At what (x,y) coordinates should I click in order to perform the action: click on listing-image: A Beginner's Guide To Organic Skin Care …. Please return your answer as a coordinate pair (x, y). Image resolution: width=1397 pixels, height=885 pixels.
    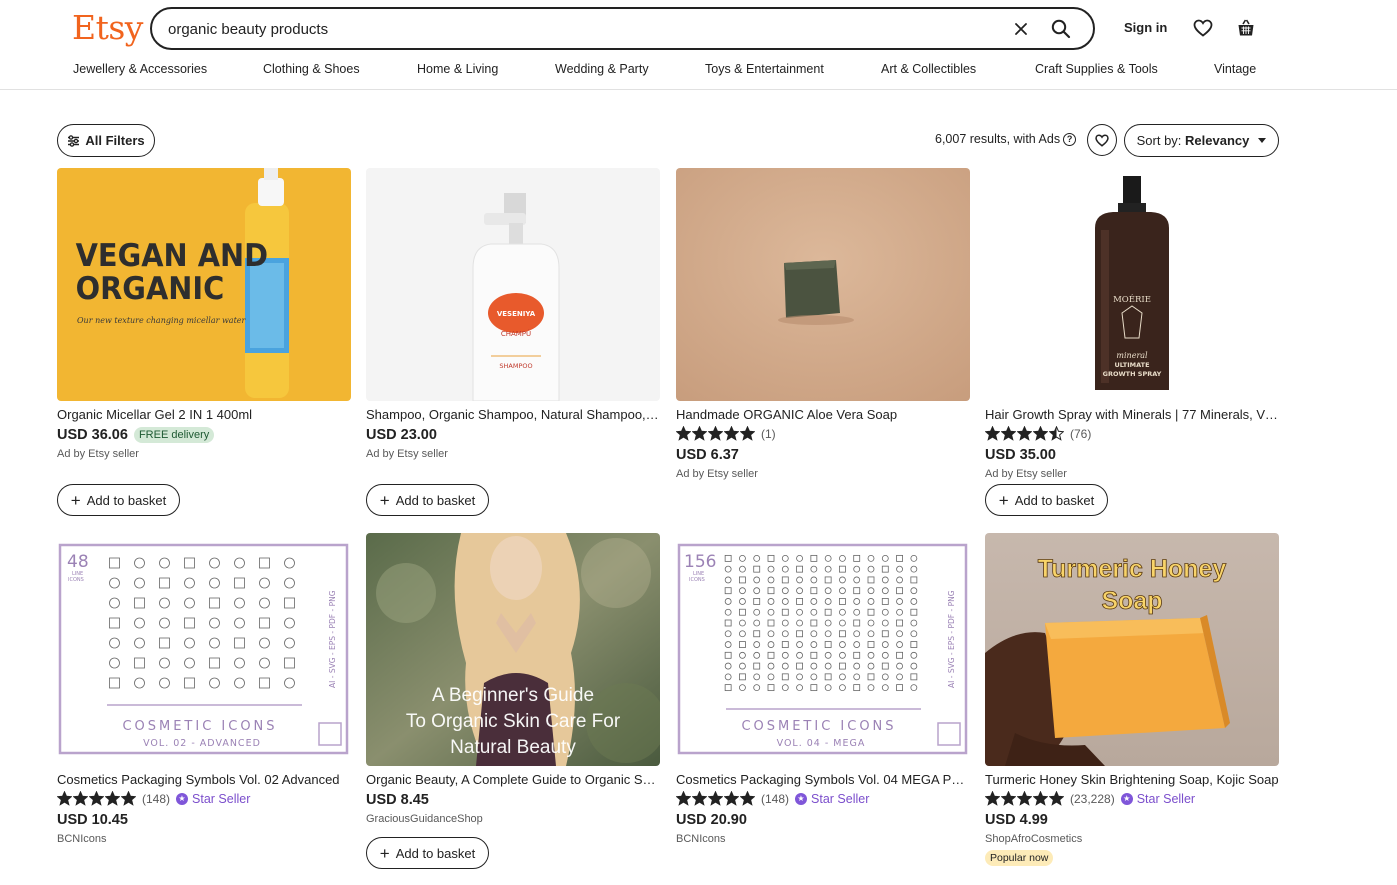
    Looking at the image, I should click on (513, 649).